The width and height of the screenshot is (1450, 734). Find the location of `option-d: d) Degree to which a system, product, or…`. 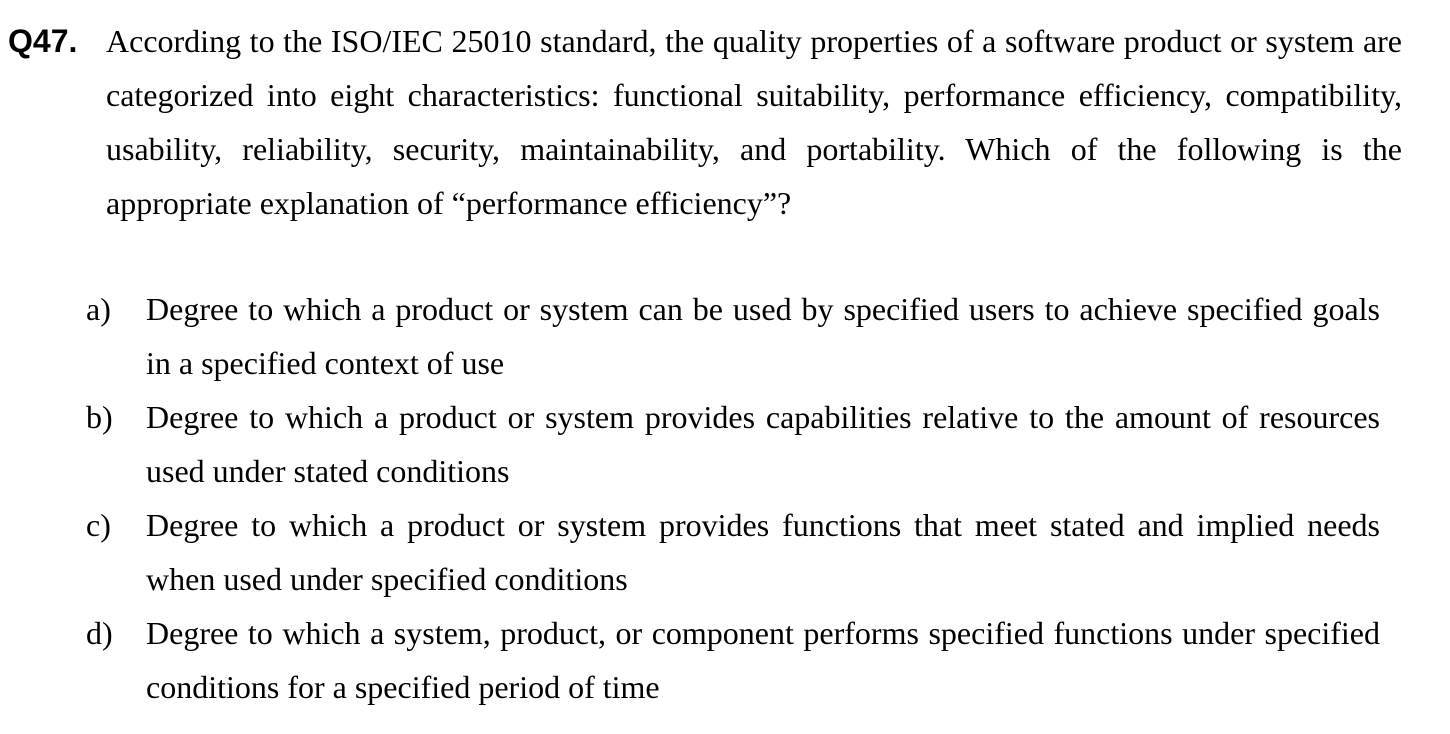

option-d: d) Degree to which a system, product, or… is located at coordinates (734, 660).